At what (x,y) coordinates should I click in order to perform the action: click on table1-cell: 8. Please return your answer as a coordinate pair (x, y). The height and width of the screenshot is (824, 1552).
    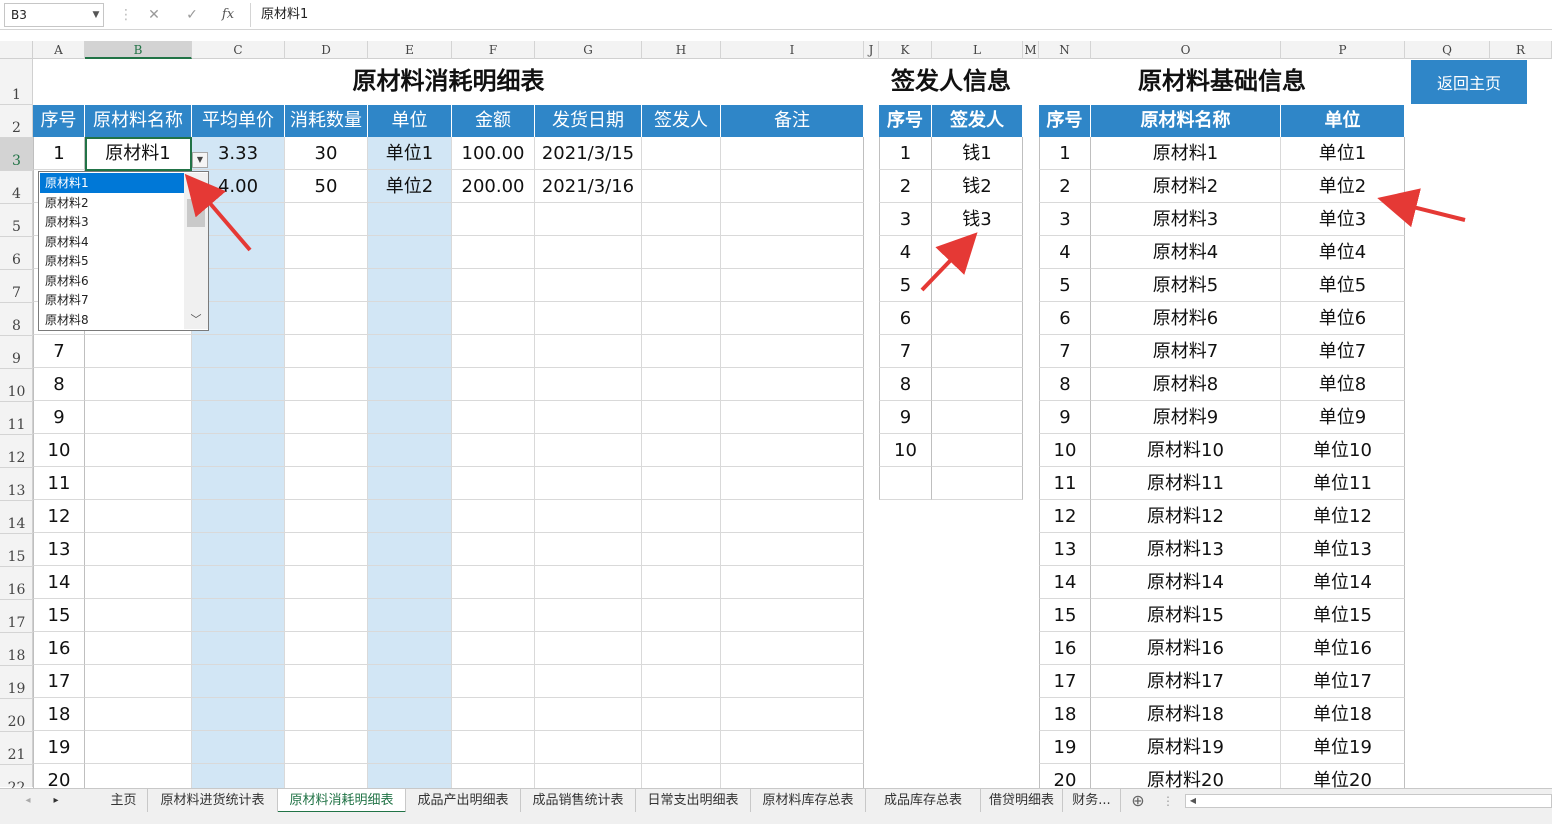
    Looking at the image, I should click on (59, 384).